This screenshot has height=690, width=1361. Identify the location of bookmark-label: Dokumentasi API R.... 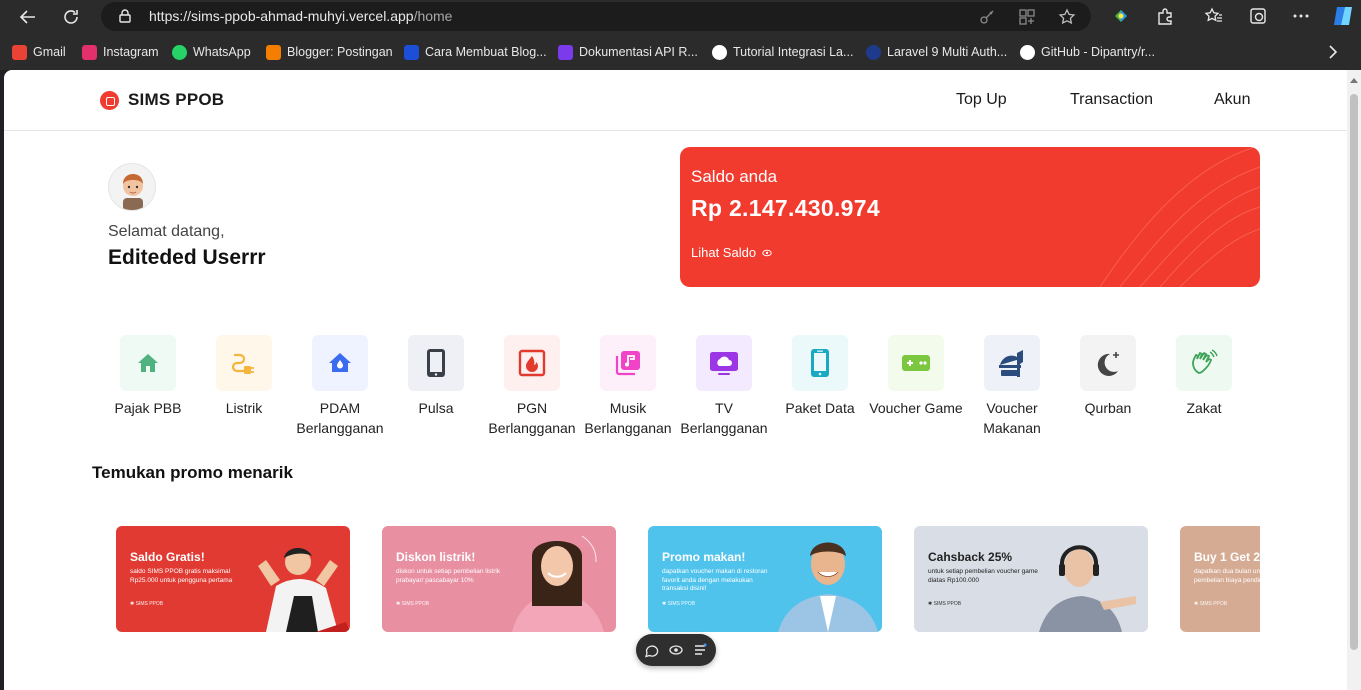
(638, 52).